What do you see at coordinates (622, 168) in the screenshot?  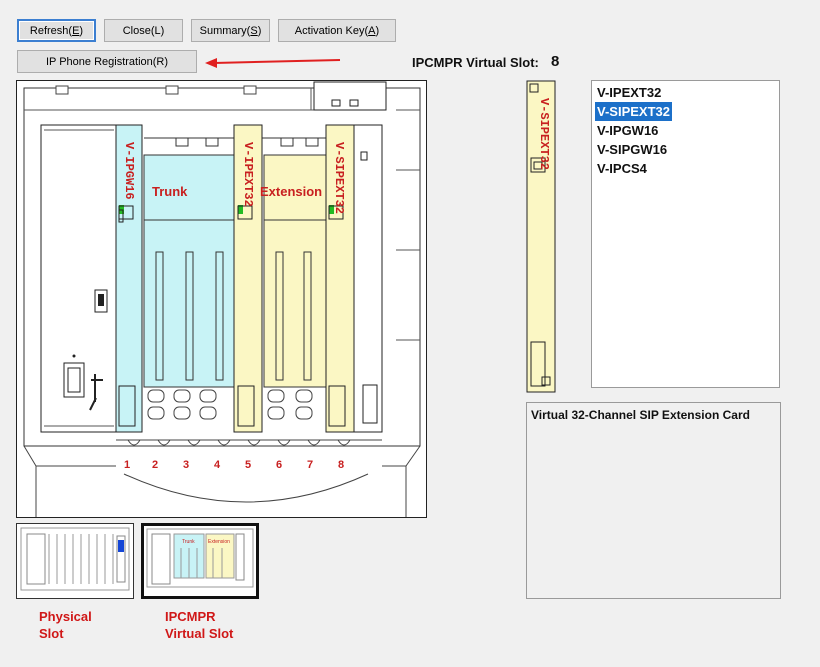 I see `card-list-item: V-IPCS4` at bounding box center [622, 168].